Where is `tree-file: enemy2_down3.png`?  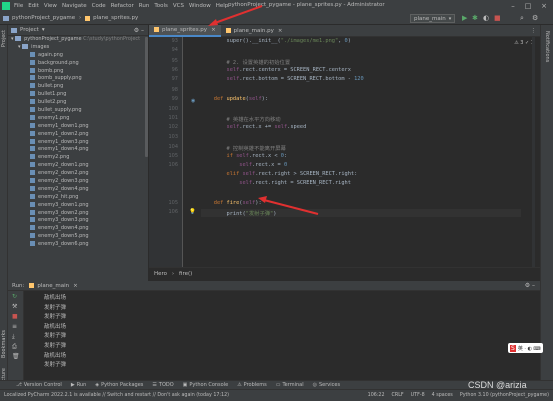
tree-file: enemy2_down3.png is located at coordinates (78, 182).